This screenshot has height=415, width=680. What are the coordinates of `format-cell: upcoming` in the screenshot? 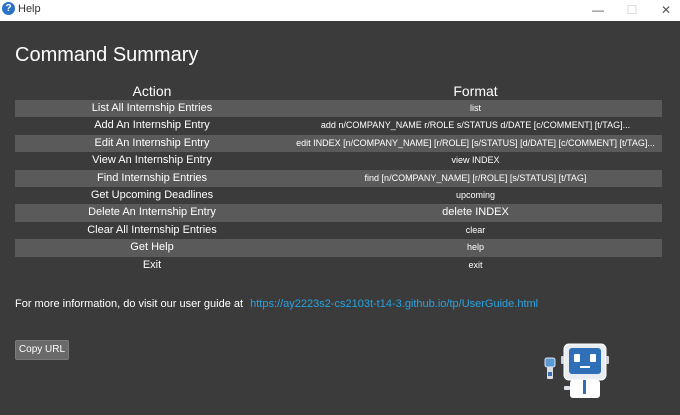 It's located at (475, 194).